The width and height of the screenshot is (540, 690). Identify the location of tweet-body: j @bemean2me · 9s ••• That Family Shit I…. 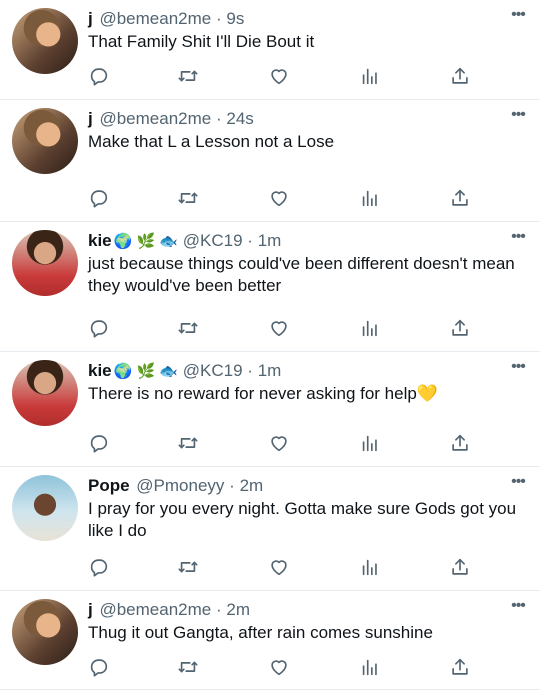
(308, 30).